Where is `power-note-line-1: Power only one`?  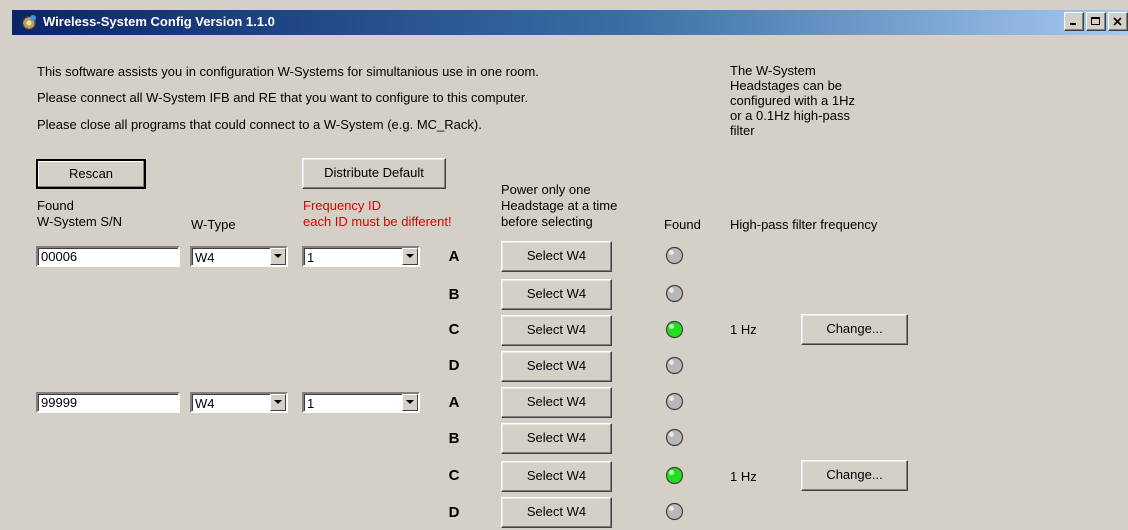
power-note-line-1: Power only one is located at coordinates (546, 189).